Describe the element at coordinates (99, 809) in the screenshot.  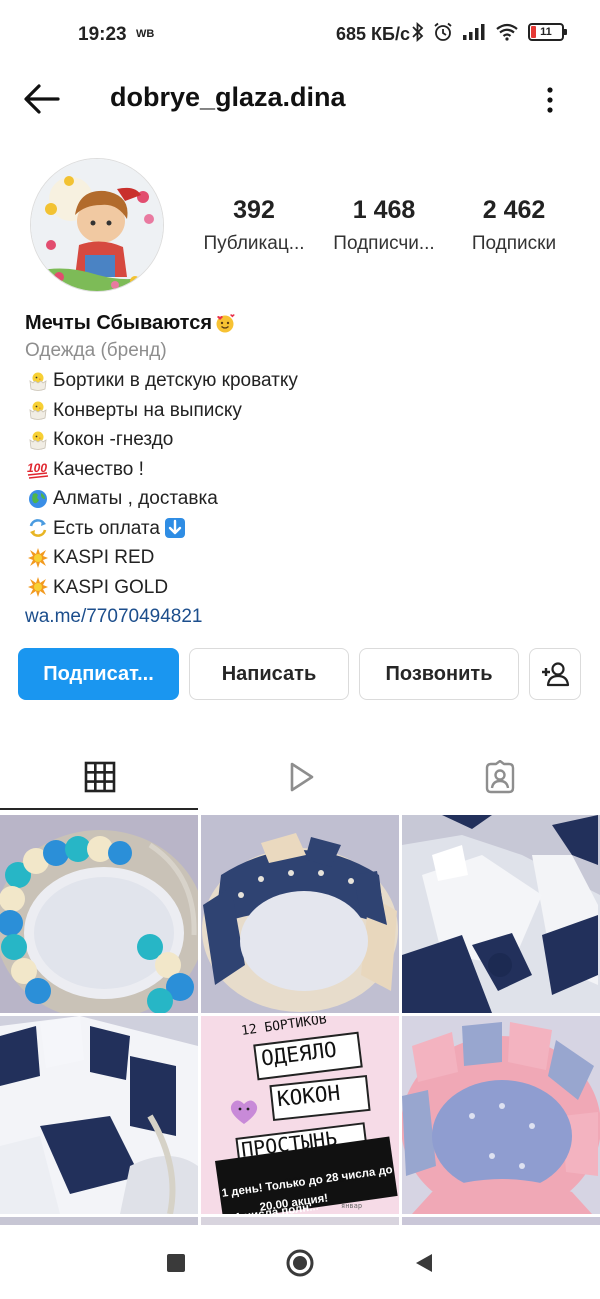
I see `active-tab-indicator` at that location.